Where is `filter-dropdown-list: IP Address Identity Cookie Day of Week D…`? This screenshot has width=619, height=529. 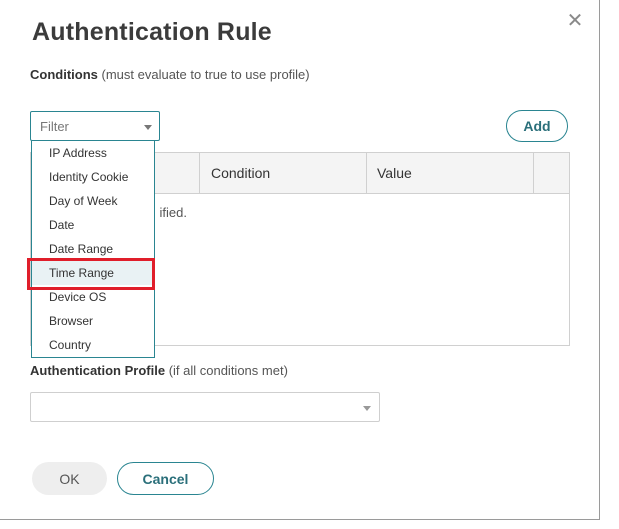 filter-dropdown-list: IP Address Identity Cookie Day of Week D… is located at coordinates (93, 249).